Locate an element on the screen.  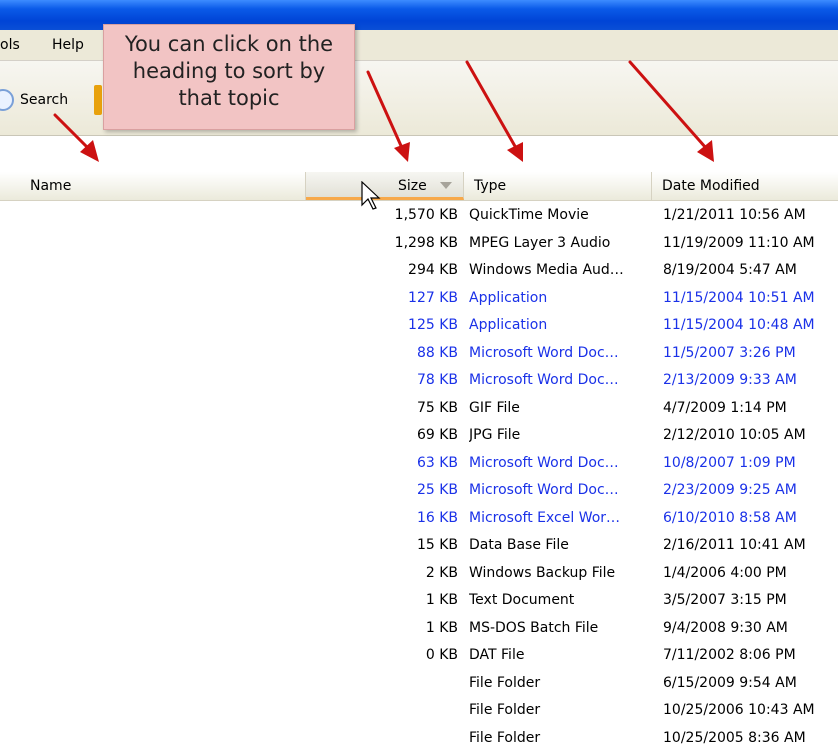
file-size: 78 KB is located at coordinates (384, 381).